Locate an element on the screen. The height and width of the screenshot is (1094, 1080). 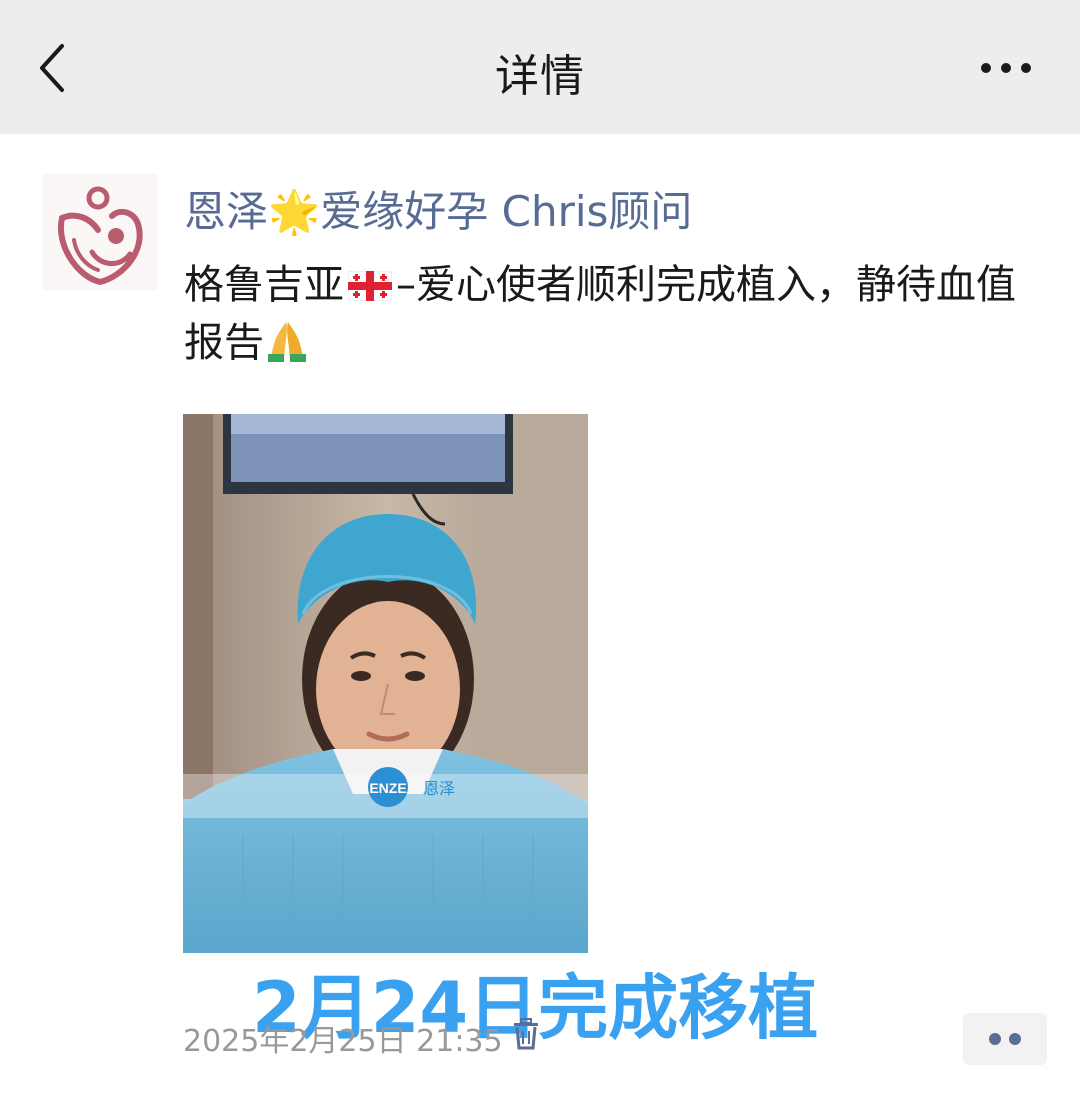
page-title: 详情 is located at coordinates (540, 76).